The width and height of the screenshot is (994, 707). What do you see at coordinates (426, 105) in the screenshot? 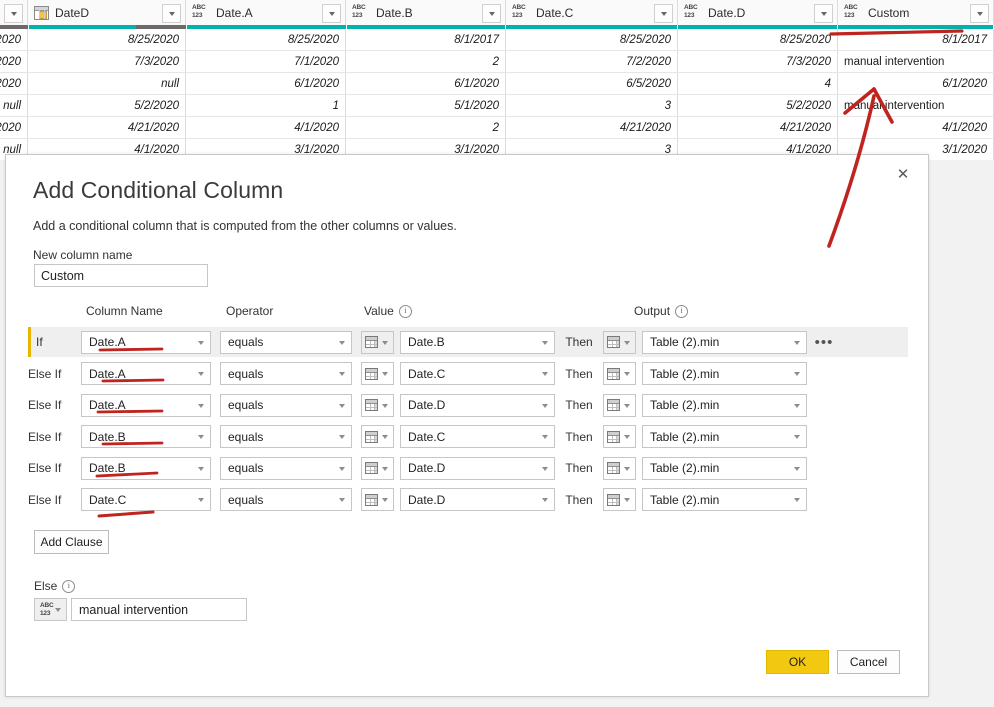
I see `grid-cell: 5/1/2020` at bounding box center [426, 105].